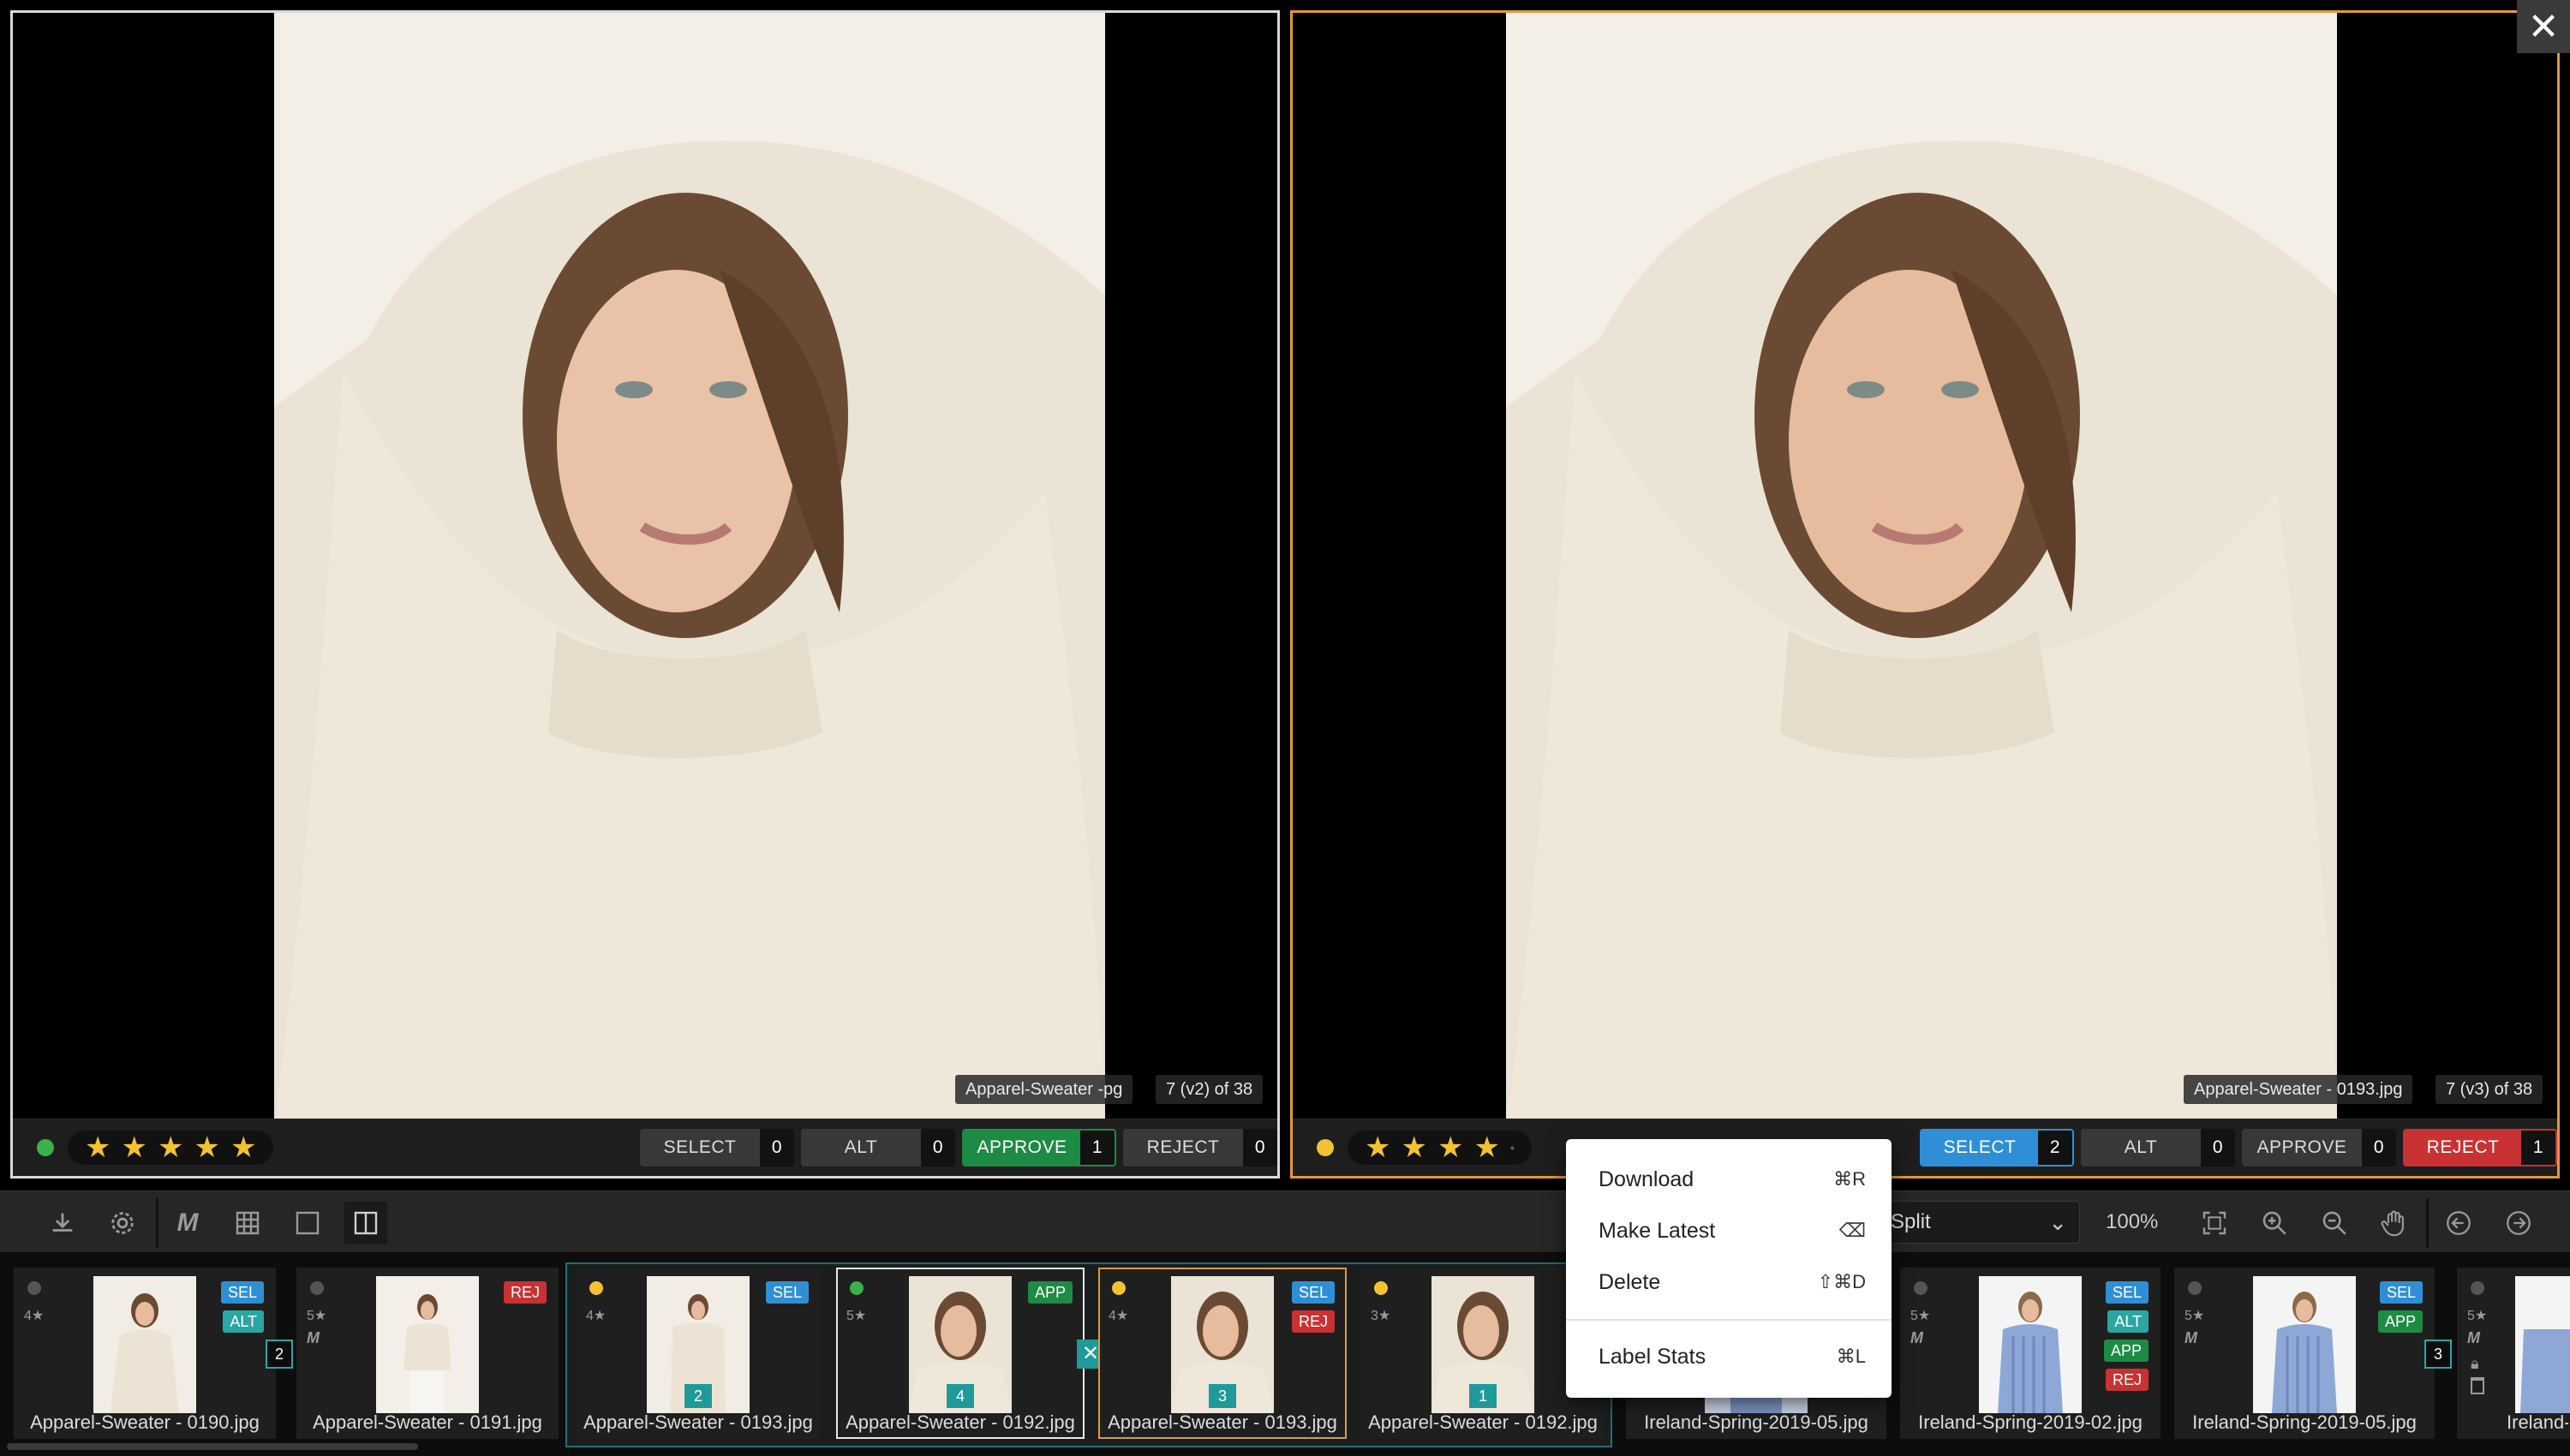 Image resolution: width=2570 pixels, height=1456 pixels. What do you see at coordinates (248, 1223) in the screenshot?
I see `grid-icon` at bounding box center [248, 1223].